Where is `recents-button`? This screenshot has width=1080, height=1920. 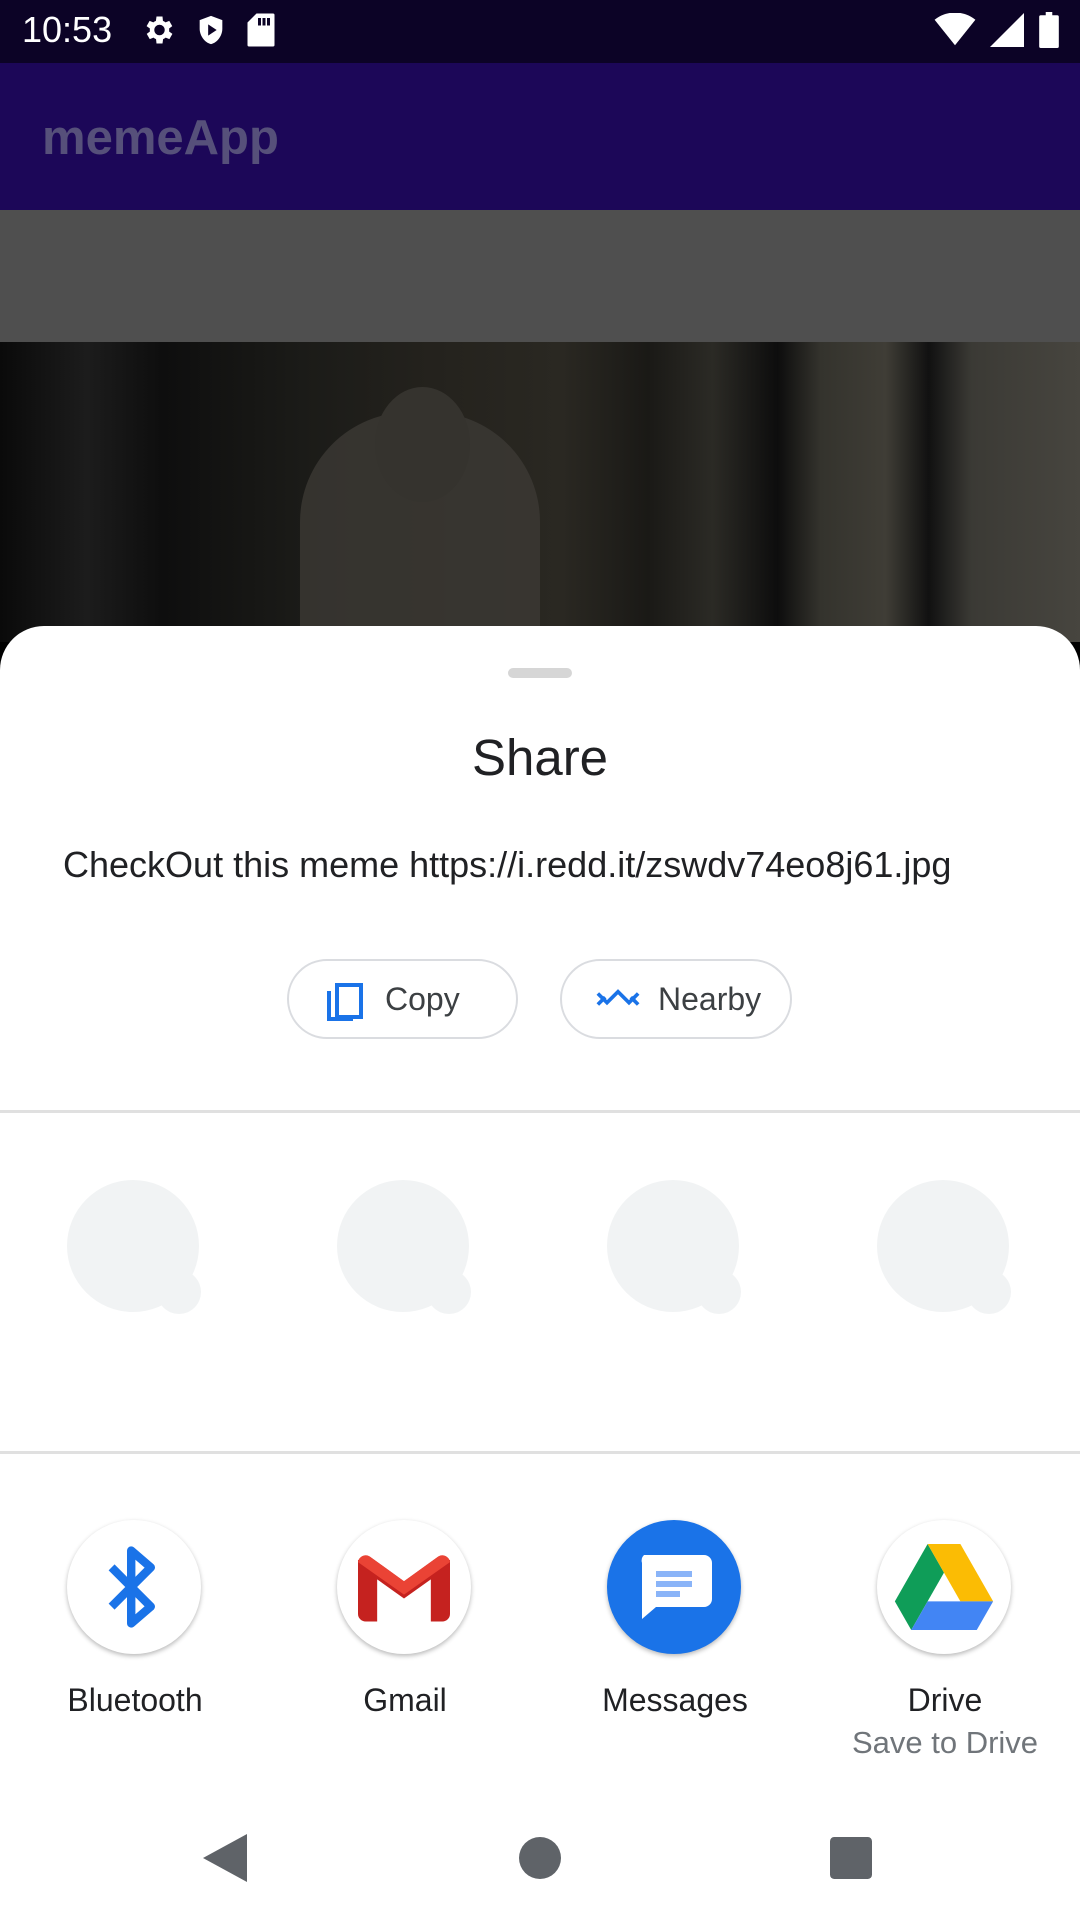 recents-button is located at coordinates (851, 1860).